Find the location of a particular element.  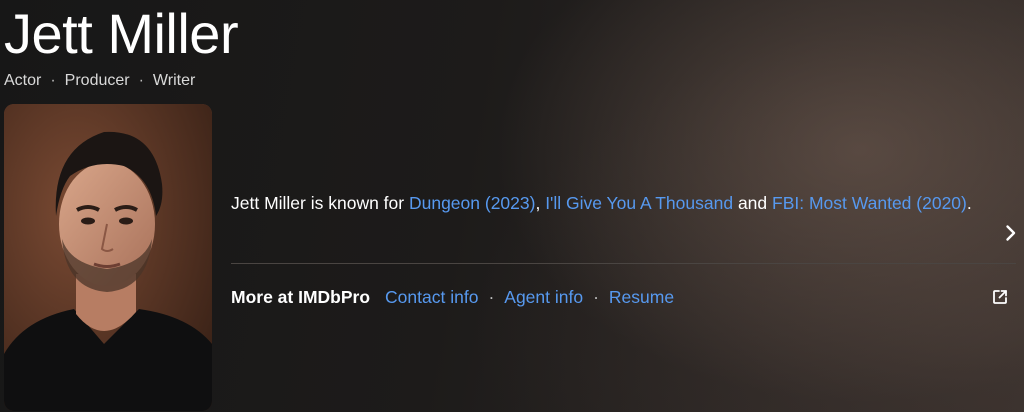

agent-info-link: Agent info is located at coordinates (543, 297).